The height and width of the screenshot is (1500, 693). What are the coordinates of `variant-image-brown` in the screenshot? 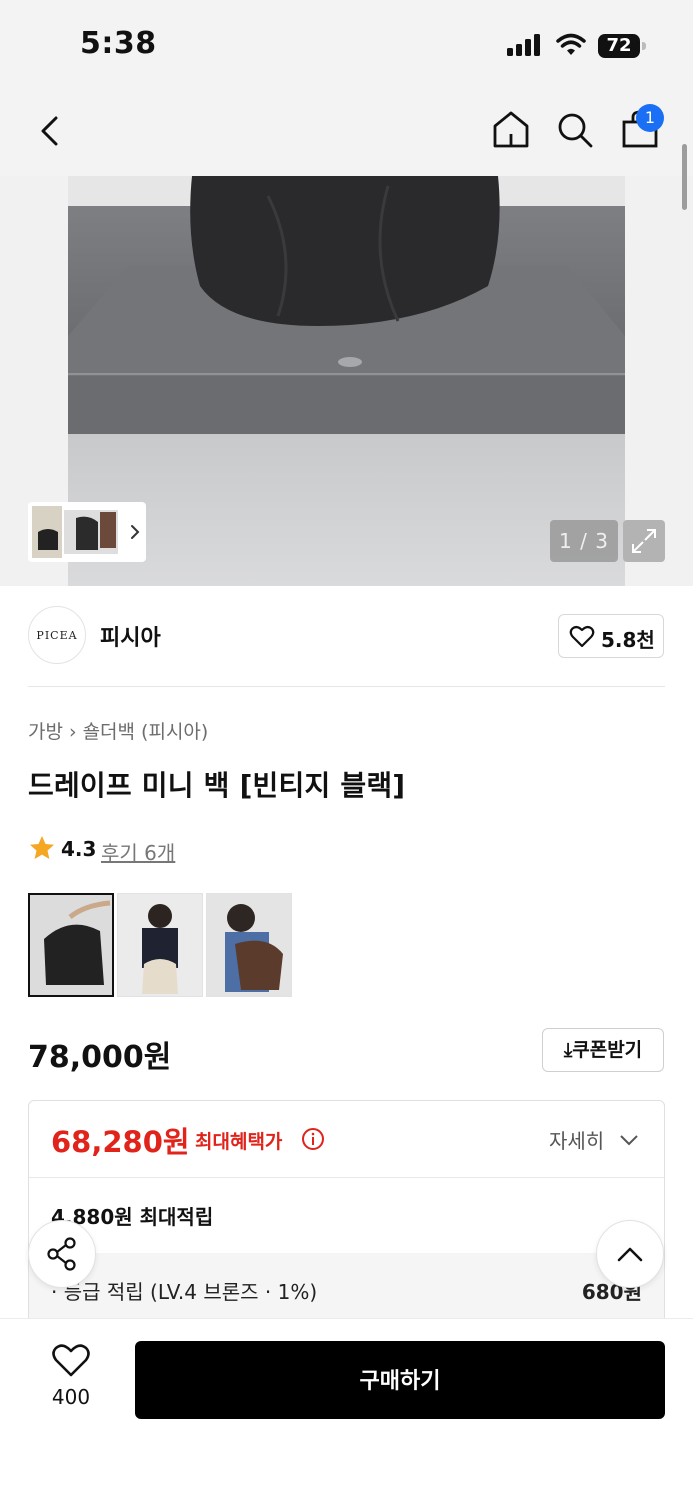 It's located at (249, 945).